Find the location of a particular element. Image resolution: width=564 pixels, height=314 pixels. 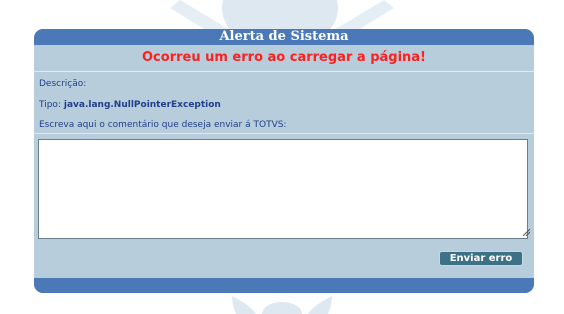

error-type-row: Tipo: java.lang.NullPointerException is located at coordinates (284, 105).